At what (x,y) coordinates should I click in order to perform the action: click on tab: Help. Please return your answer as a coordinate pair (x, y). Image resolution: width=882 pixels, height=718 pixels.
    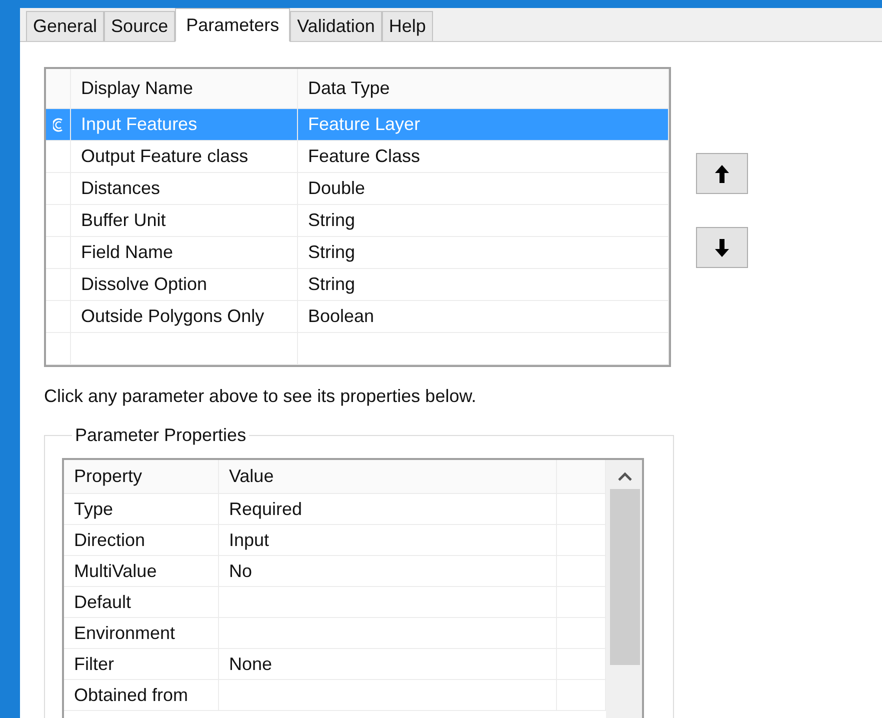
    Looking at the image, I should click on (407, 26).